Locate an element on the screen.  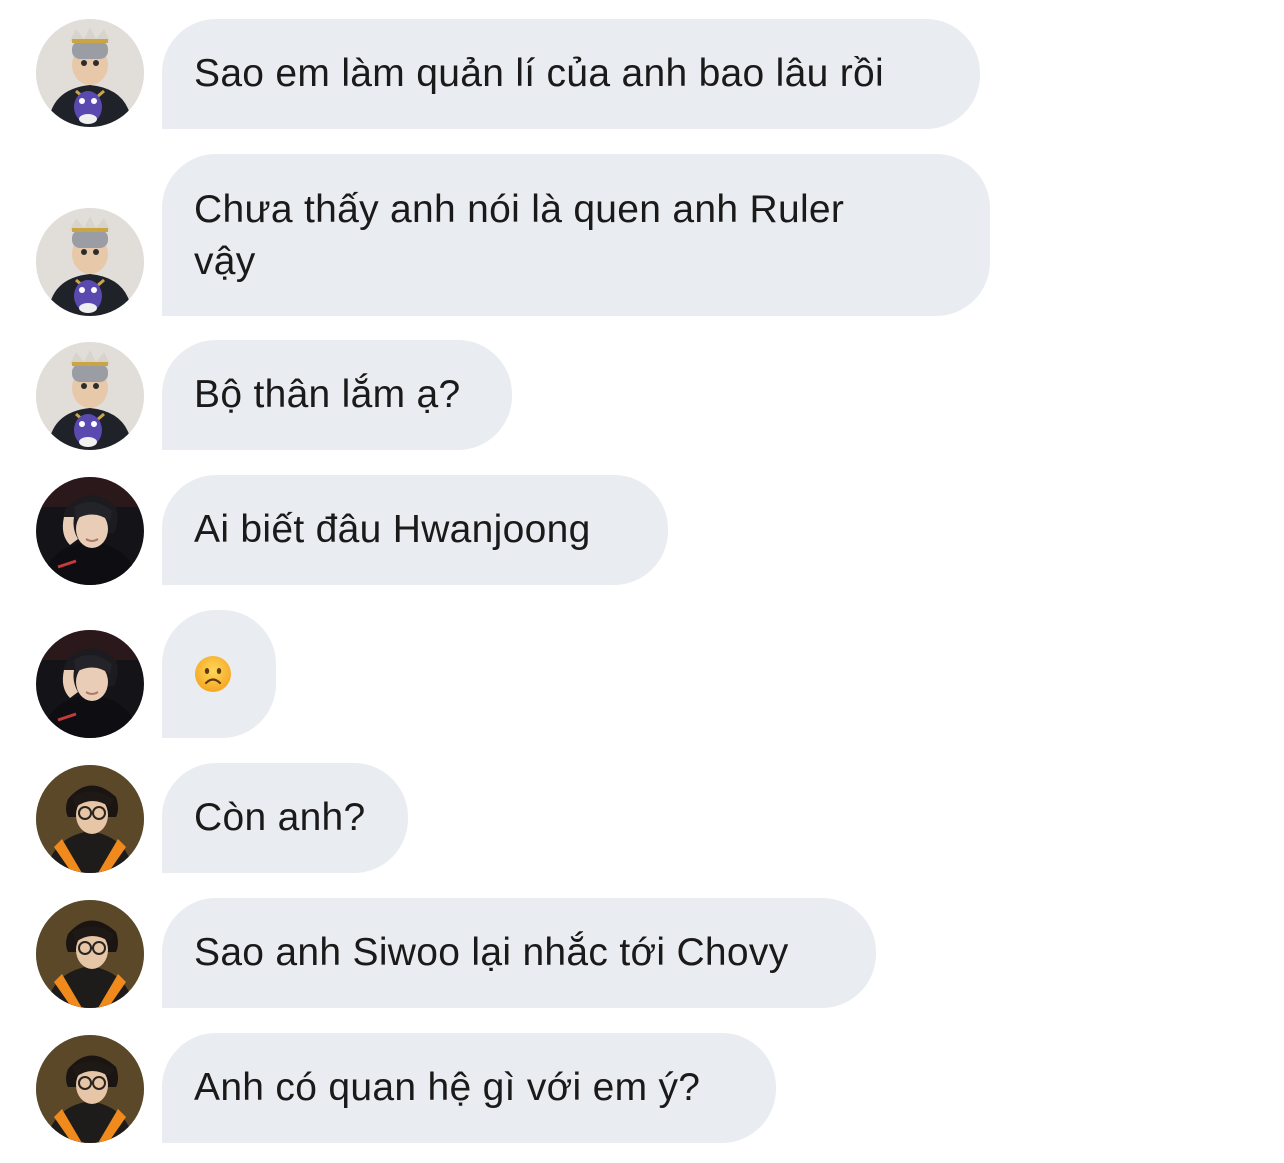
message-bubble: Sao em làm quản lí của anh bao lâu rồi is located at coordinates (571, 74).